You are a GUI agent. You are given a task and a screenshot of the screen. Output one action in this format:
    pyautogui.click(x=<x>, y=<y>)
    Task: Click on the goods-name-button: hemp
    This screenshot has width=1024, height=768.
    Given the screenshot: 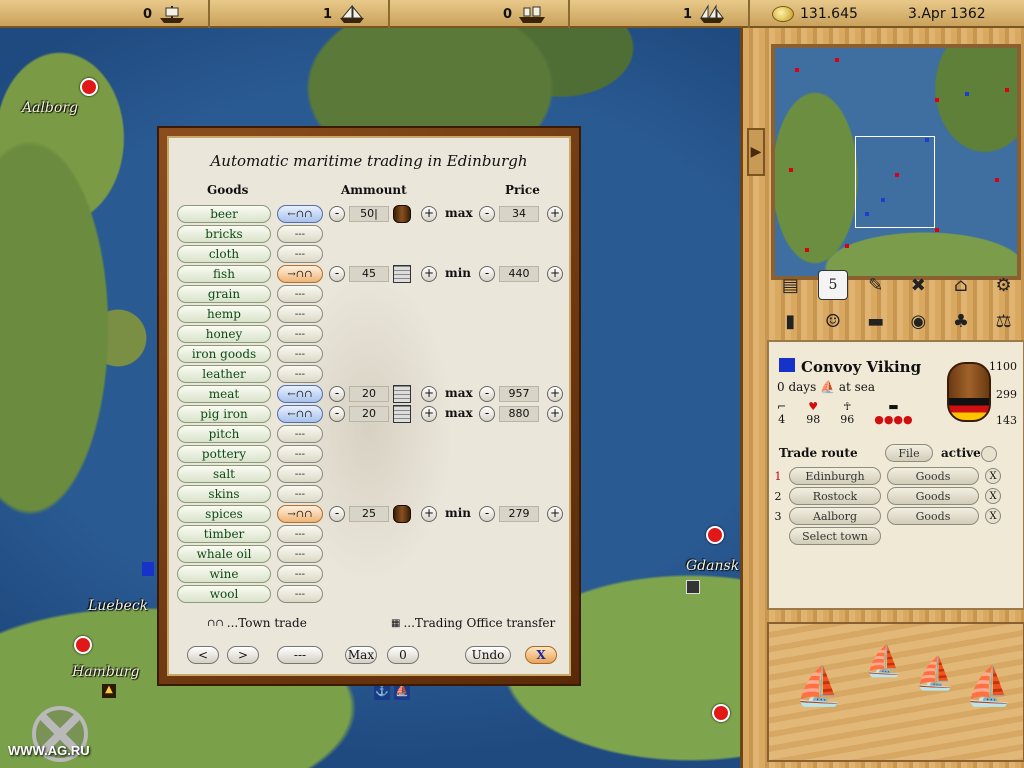 What is the action you would take?
    pyautogui.click(x=224, y=314)
    